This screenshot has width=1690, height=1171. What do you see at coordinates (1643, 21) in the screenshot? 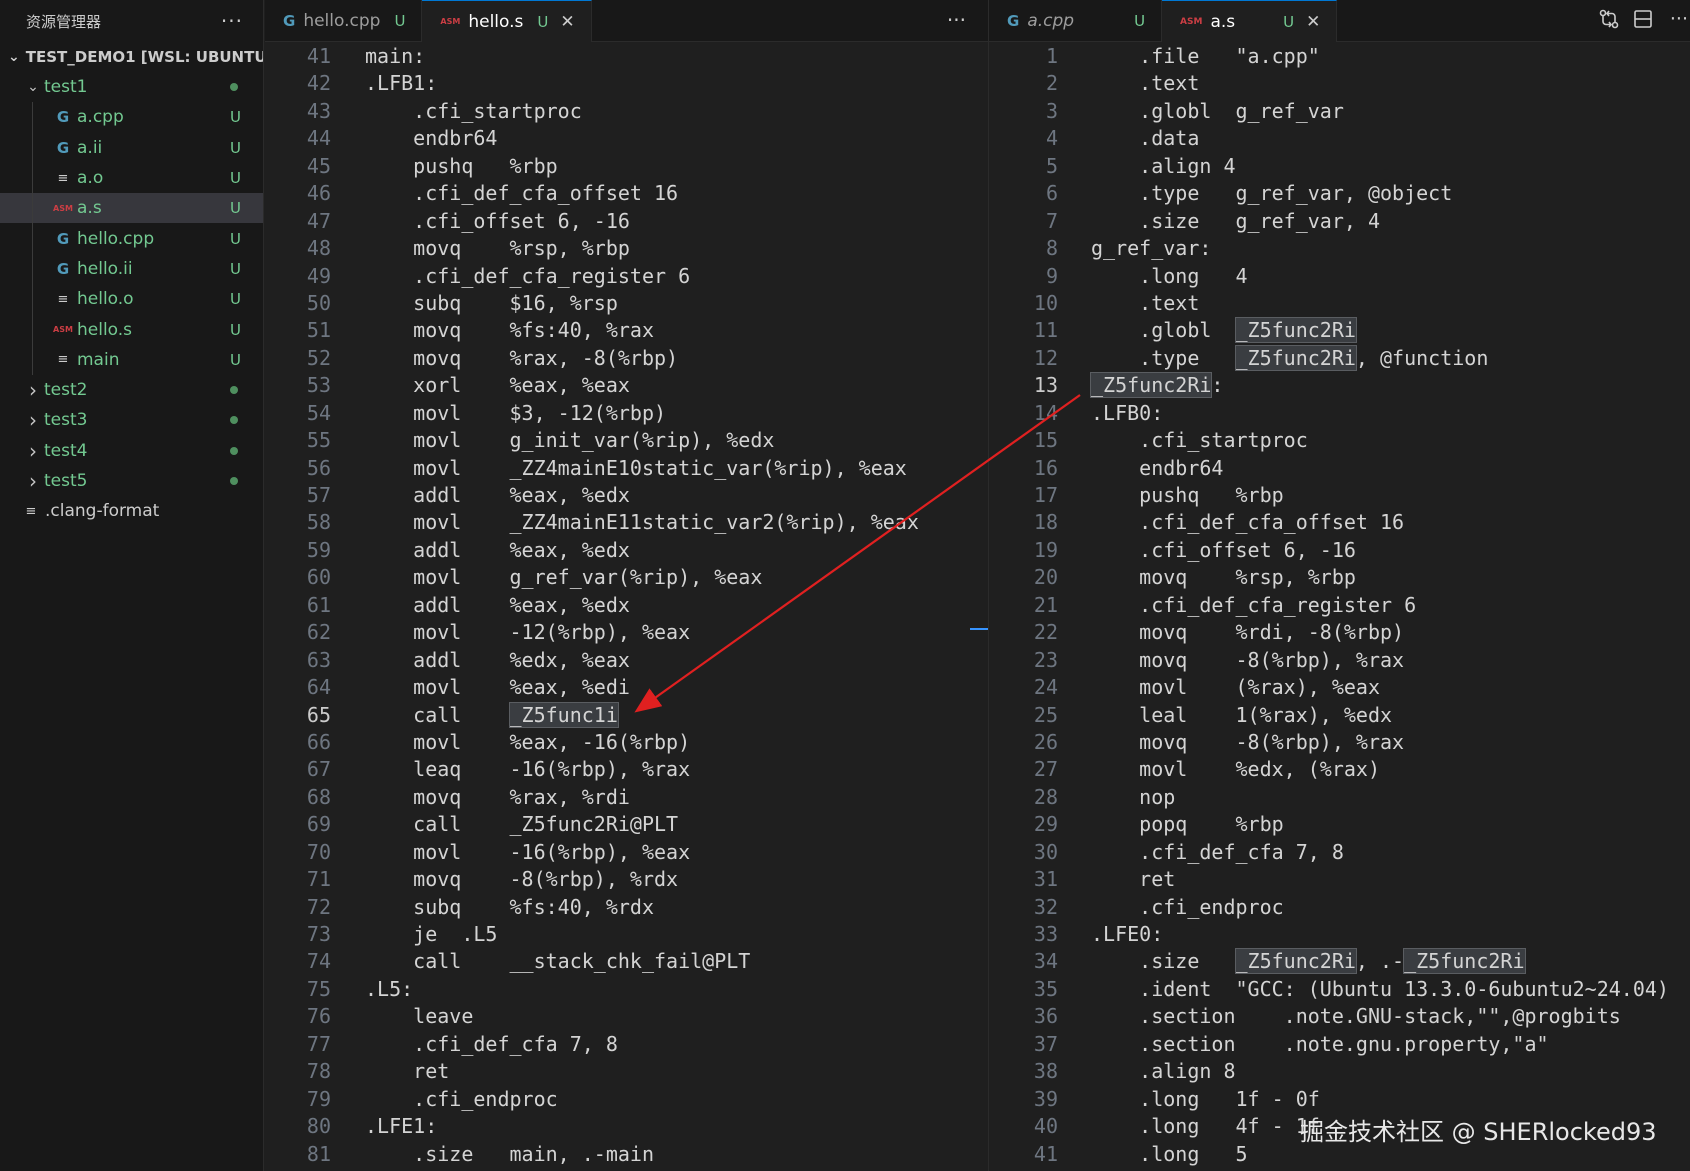
I see `split-editor-icon` at bounding box center [1643, 21].